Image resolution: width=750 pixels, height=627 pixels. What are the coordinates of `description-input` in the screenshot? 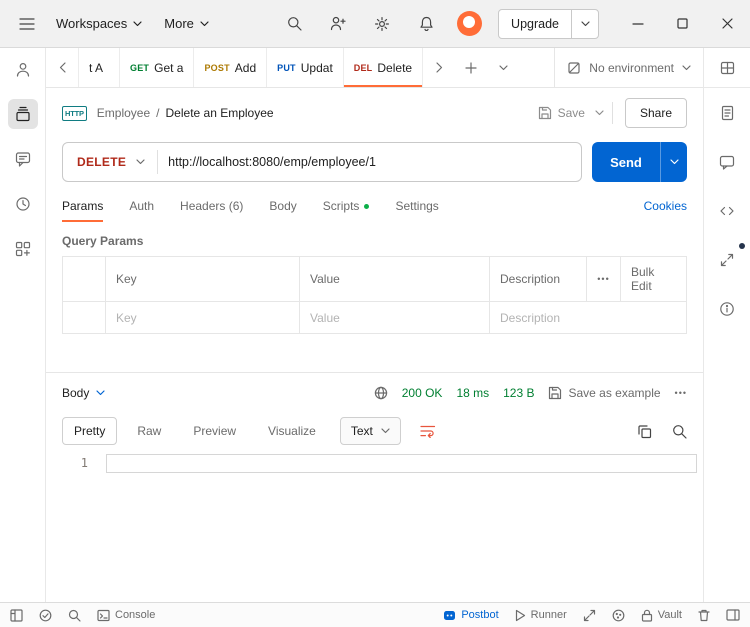 It's located at (588, 317).